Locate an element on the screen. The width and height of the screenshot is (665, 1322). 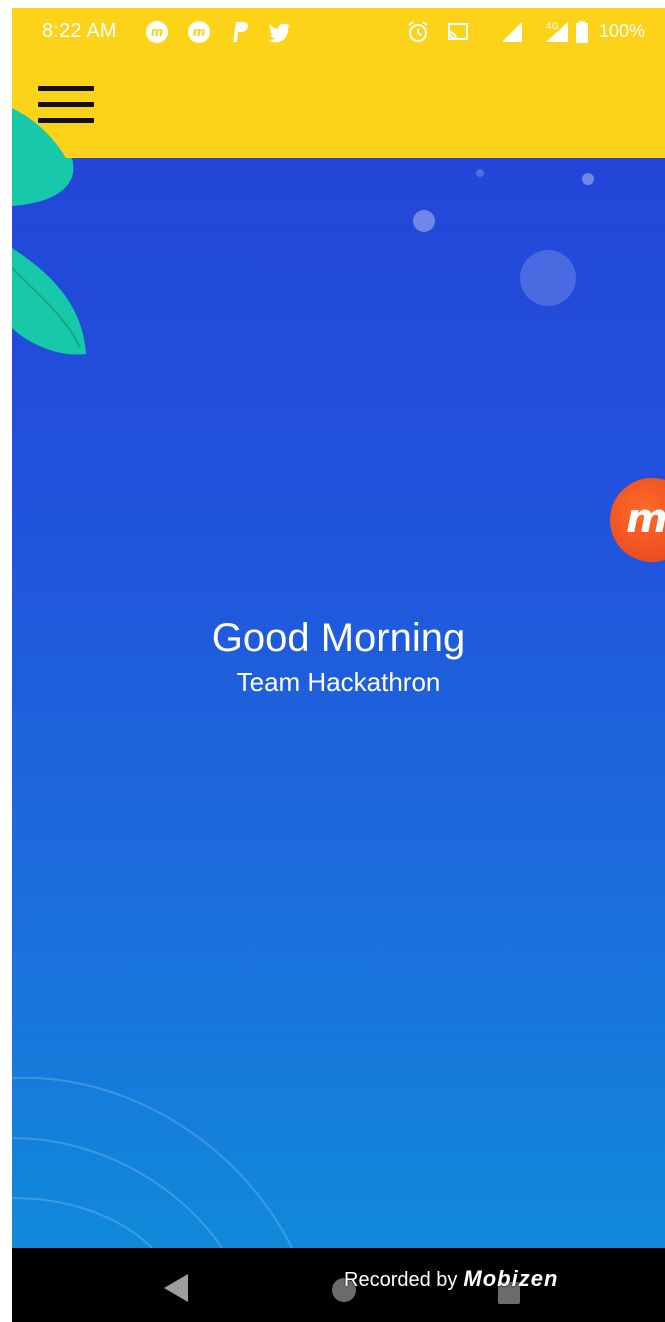
mobizen-brand-logo: Mobizen is located at coordinates (511, 1278).